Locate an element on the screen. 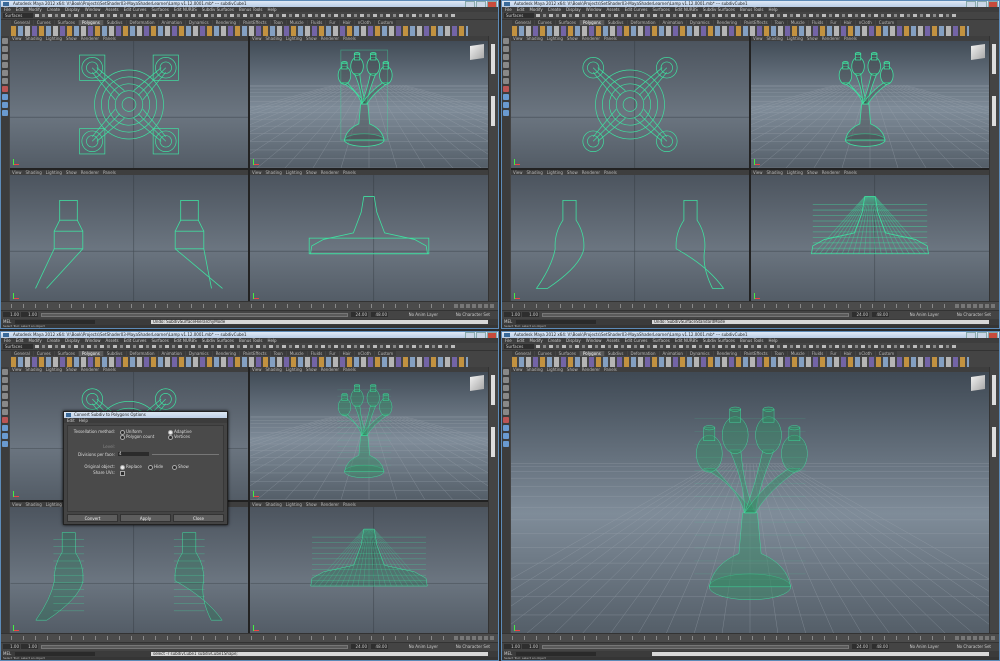 This screenshot has height=661, width=1000. channel-box-tab is located at coordinates (493, 500).